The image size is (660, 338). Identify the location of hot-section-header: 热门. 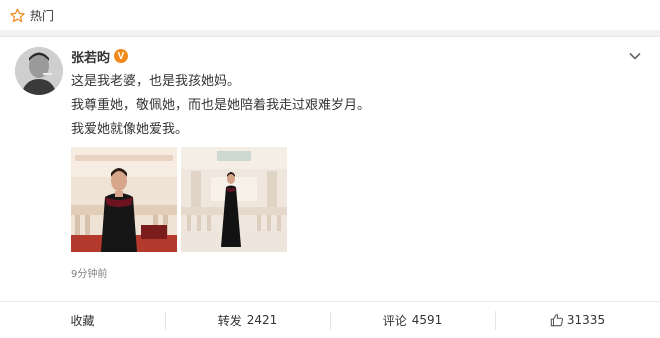
(330, 15).